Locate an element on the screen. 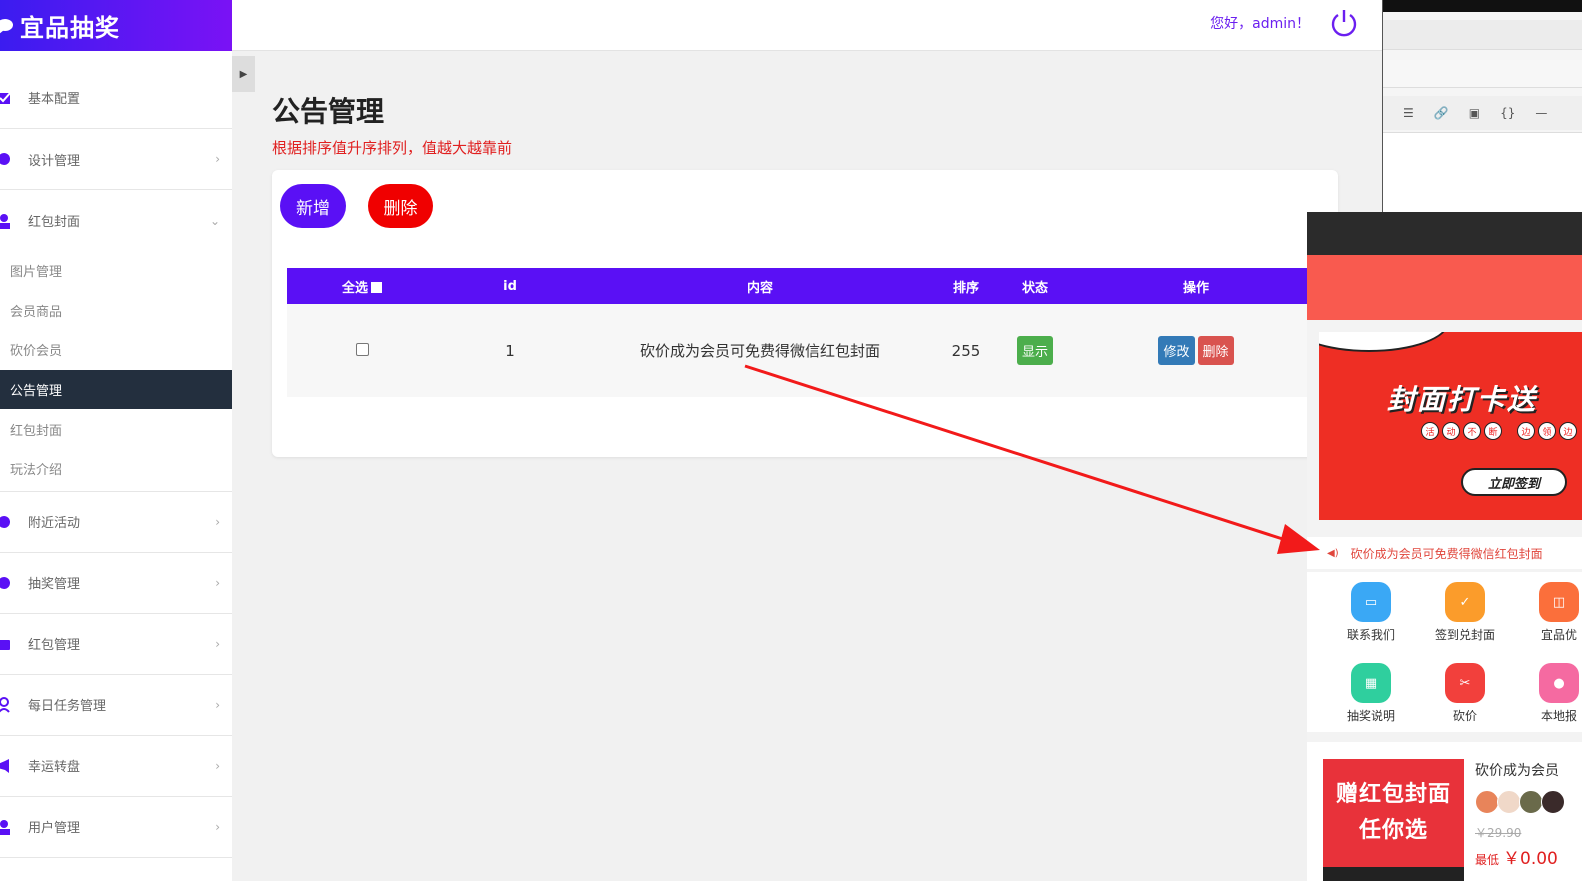  table-row: 1 砍价成为会员可免费得微信红包封面 255 显示 修改 删除 is located at coordinates (802, 350).